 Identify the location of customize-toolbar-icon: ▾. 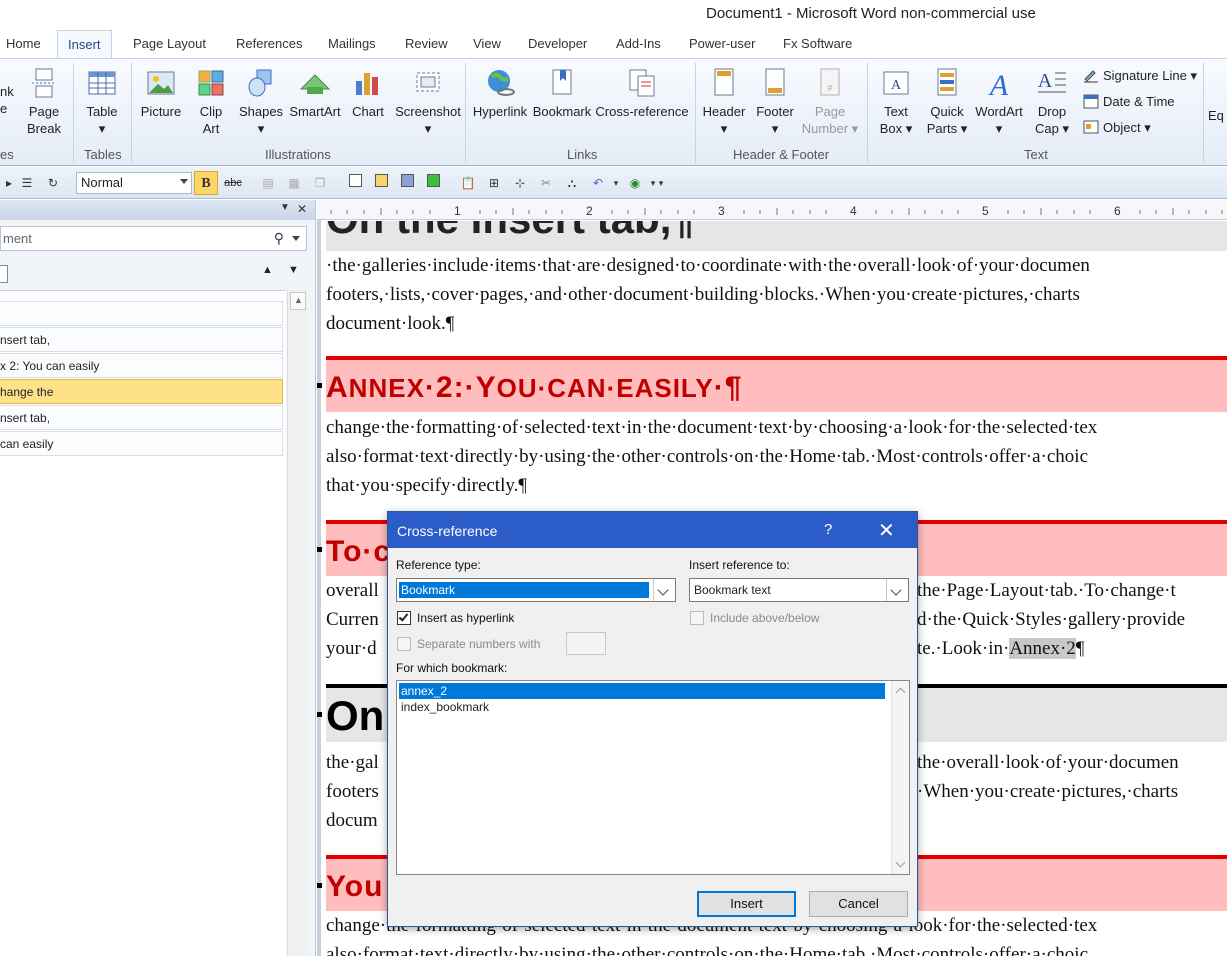
(661, 183).